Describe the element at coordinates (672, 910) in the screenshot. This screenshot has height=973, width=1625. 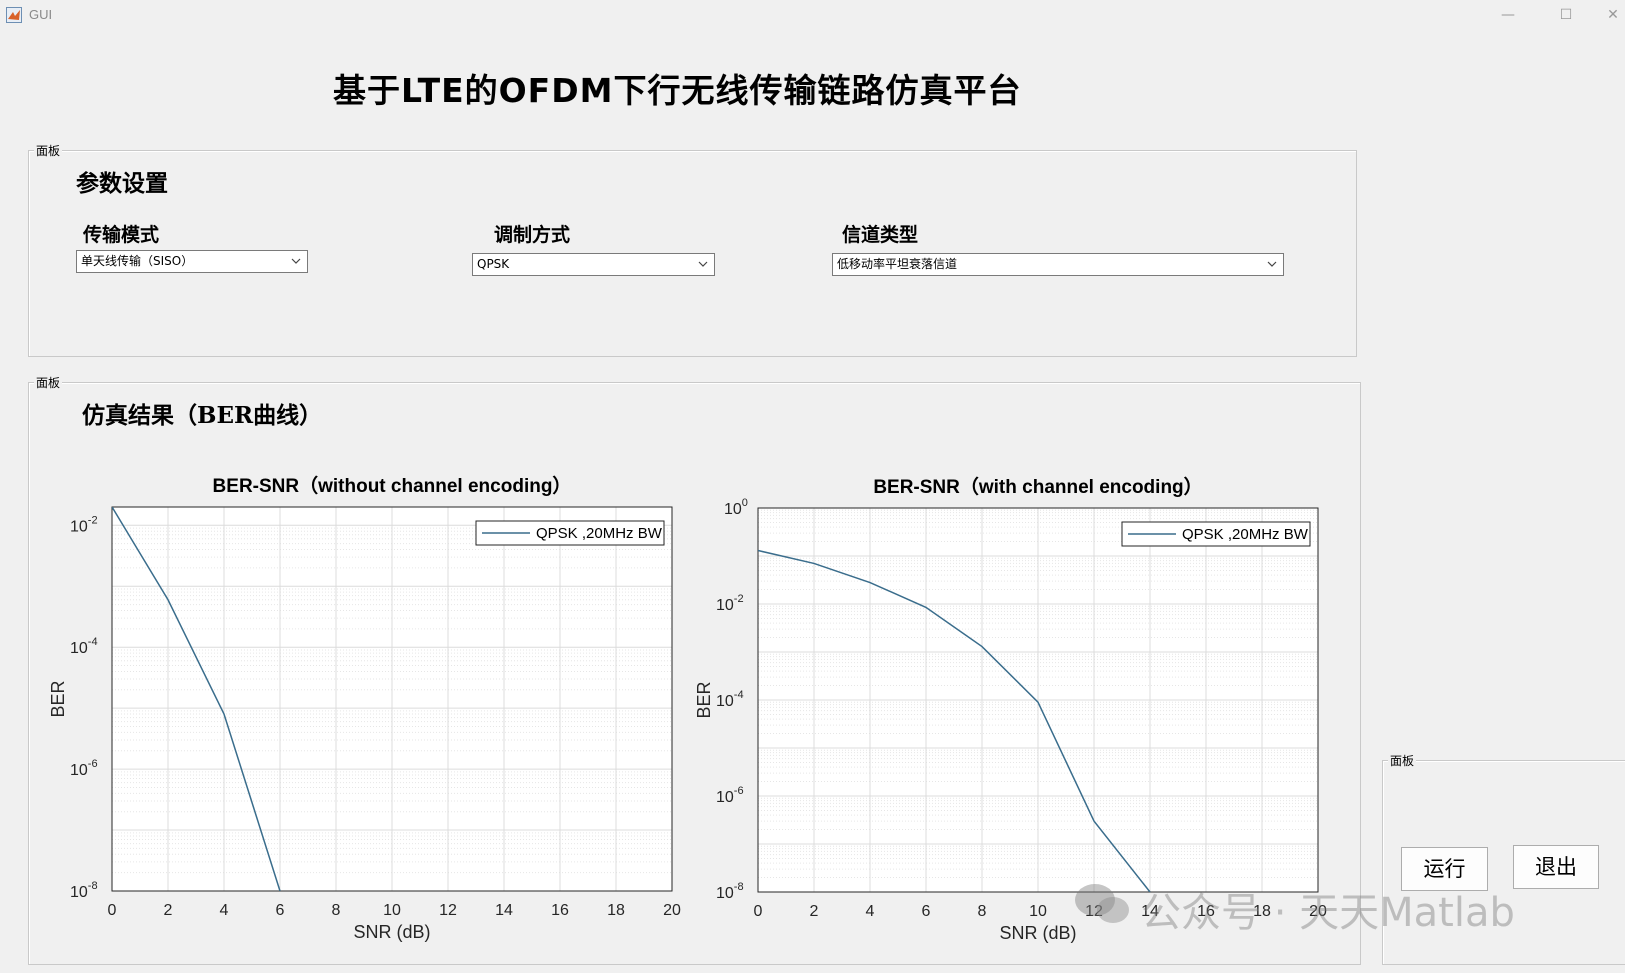
I see `x-tick-label: 20` at that location.